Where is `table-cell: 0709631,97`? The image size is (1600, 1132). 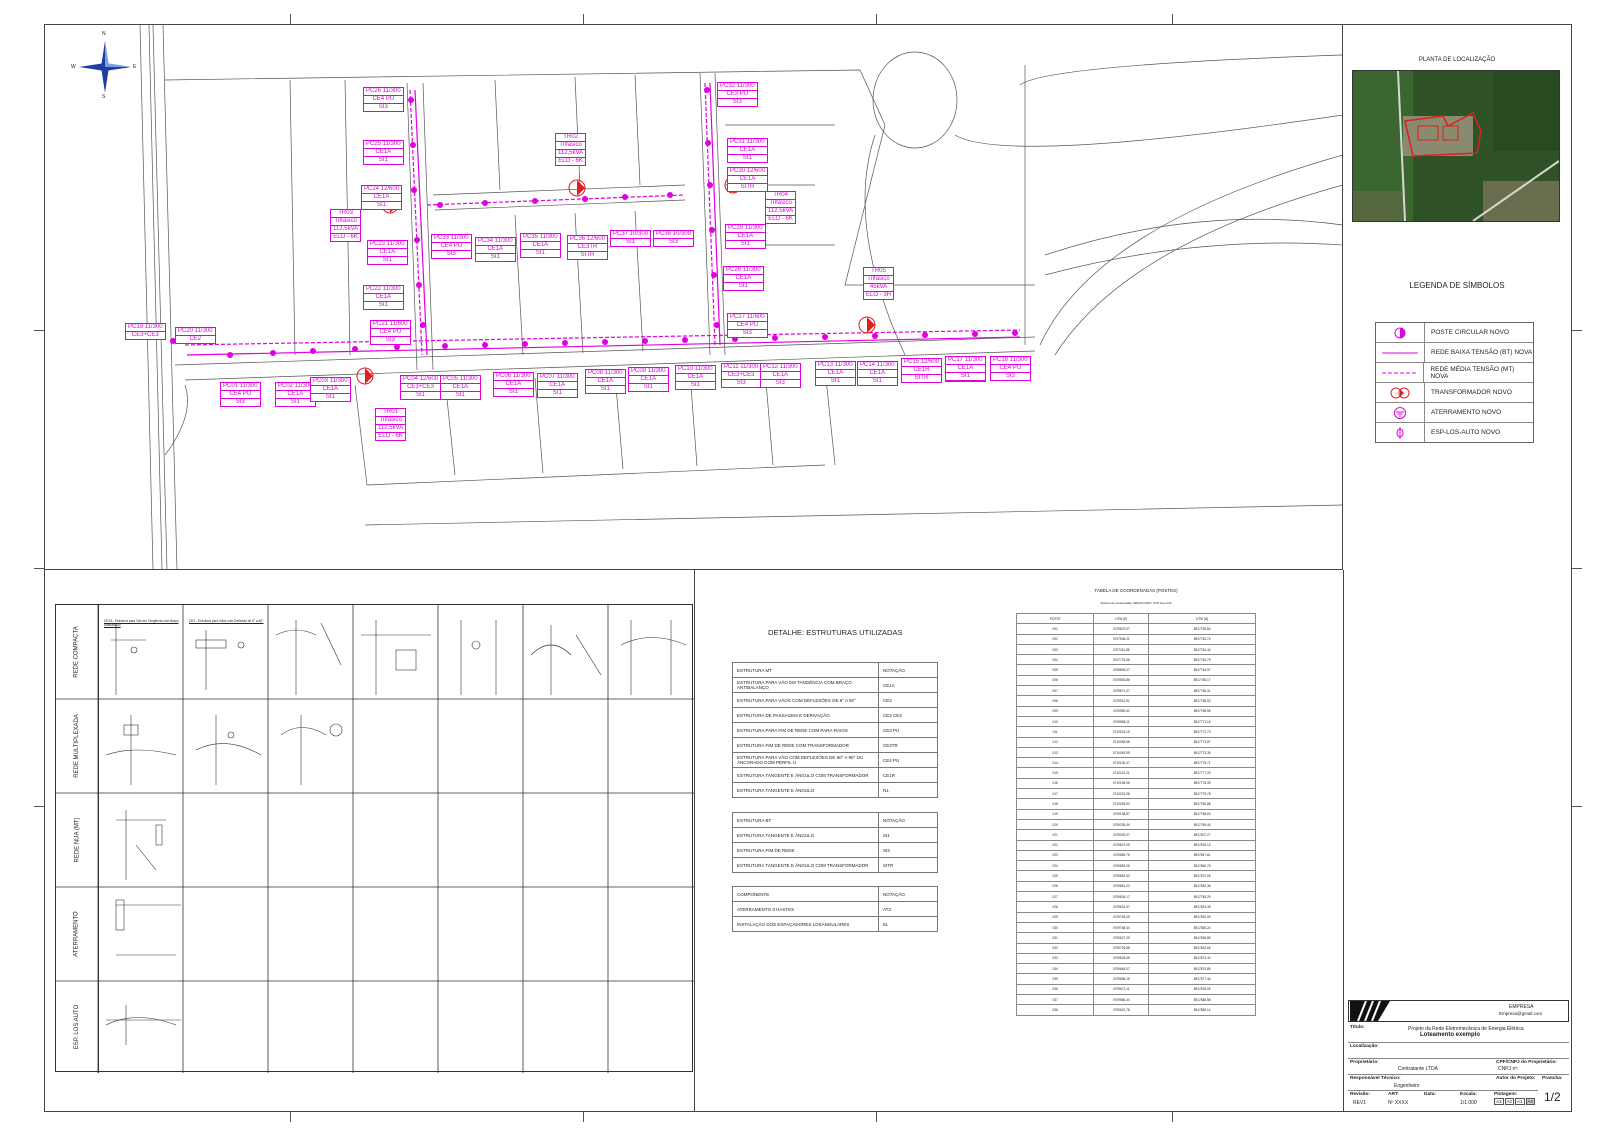
table-cell: 0709631,97 is located at coordinates (1121, 907).